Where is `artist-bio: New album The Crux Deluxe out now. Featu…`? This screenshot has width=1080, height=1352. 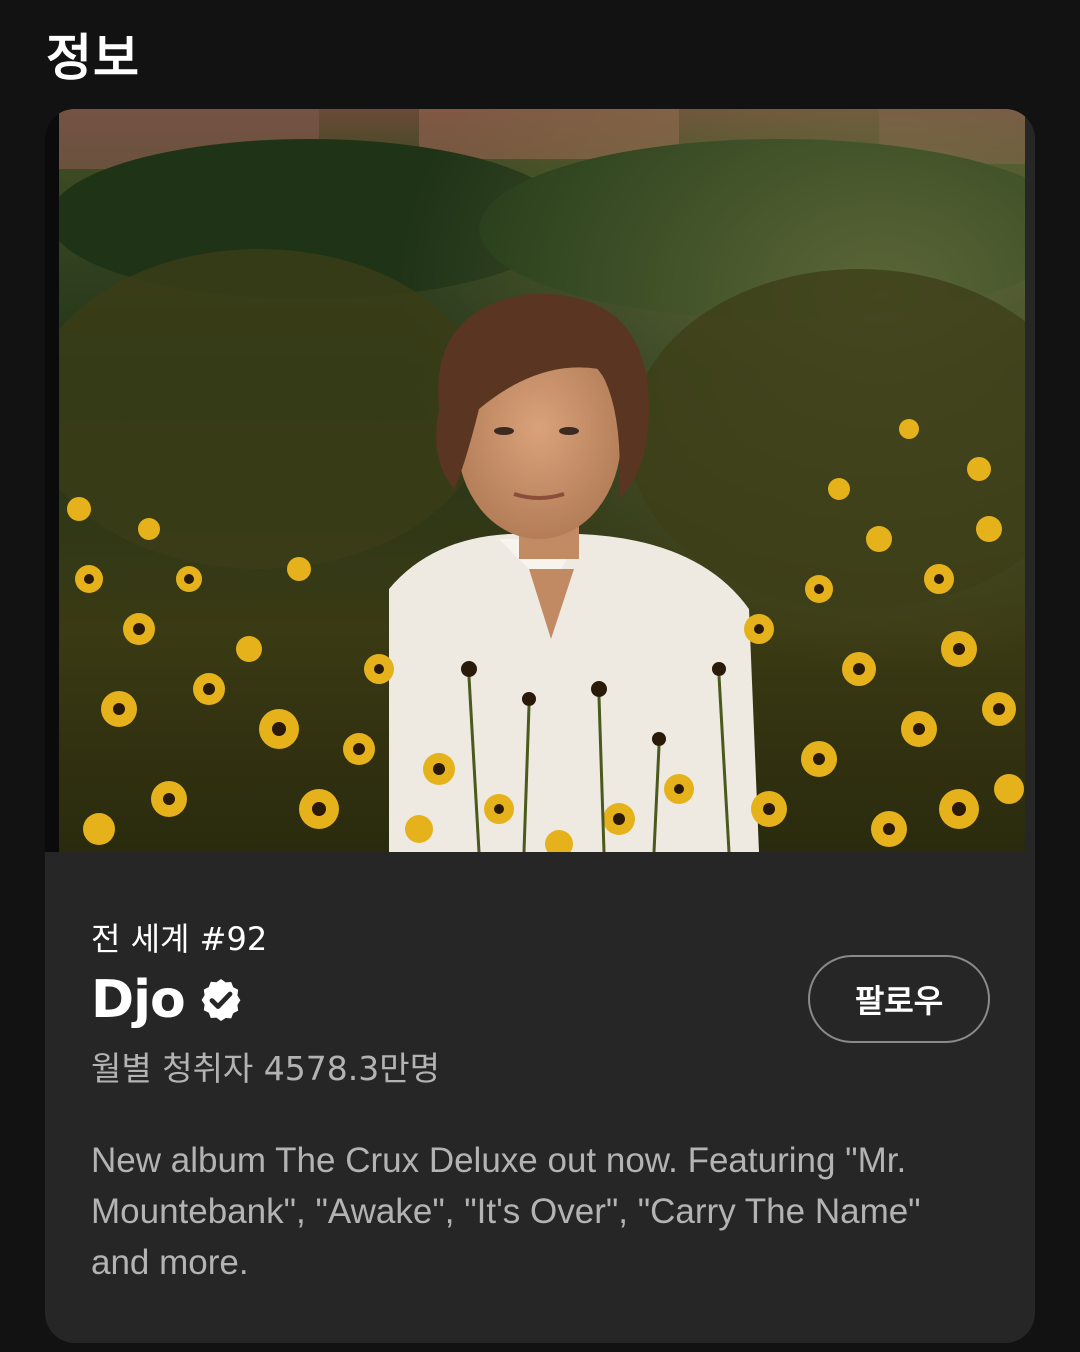 artist-bio: New album The Crux Deluxe out now. Featu… is located at coordinates (506, 1211).